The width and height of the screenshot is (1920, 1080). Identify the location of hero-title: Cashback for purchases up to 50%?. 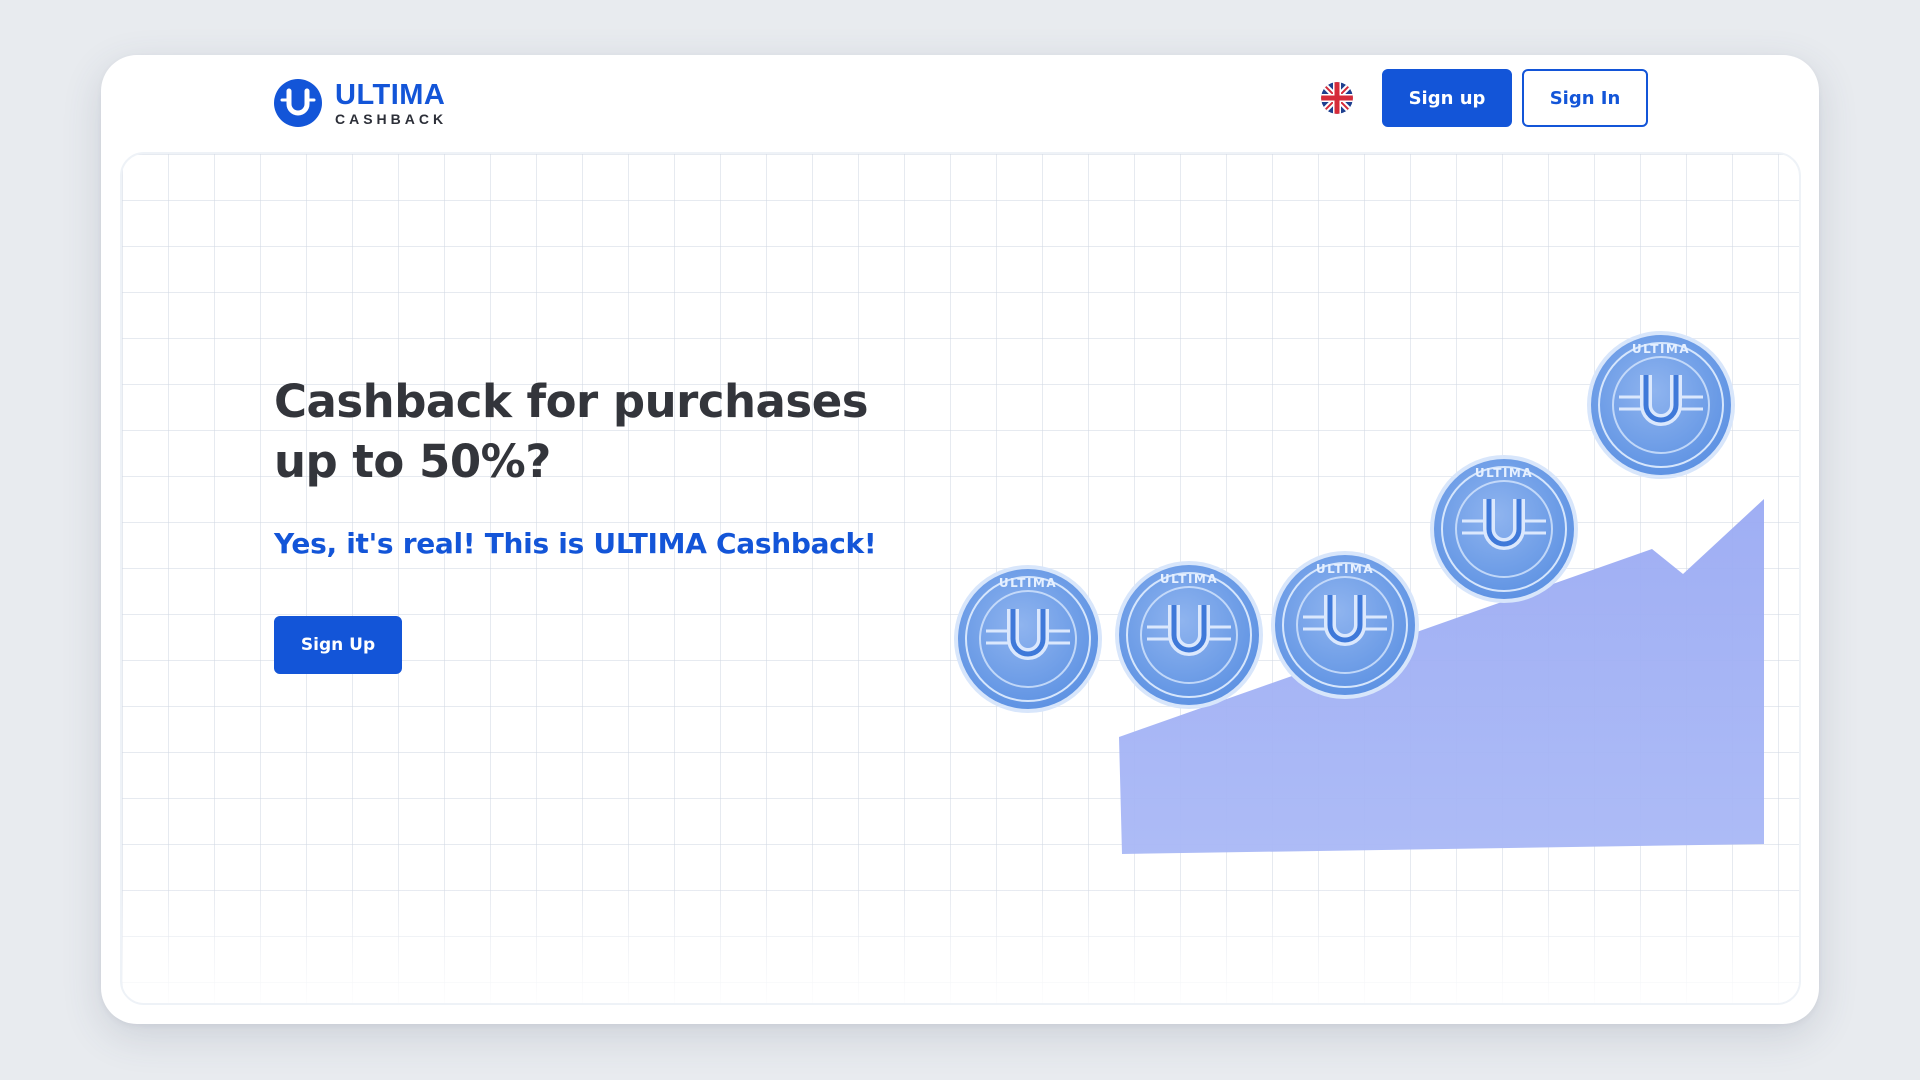
(571, 431).